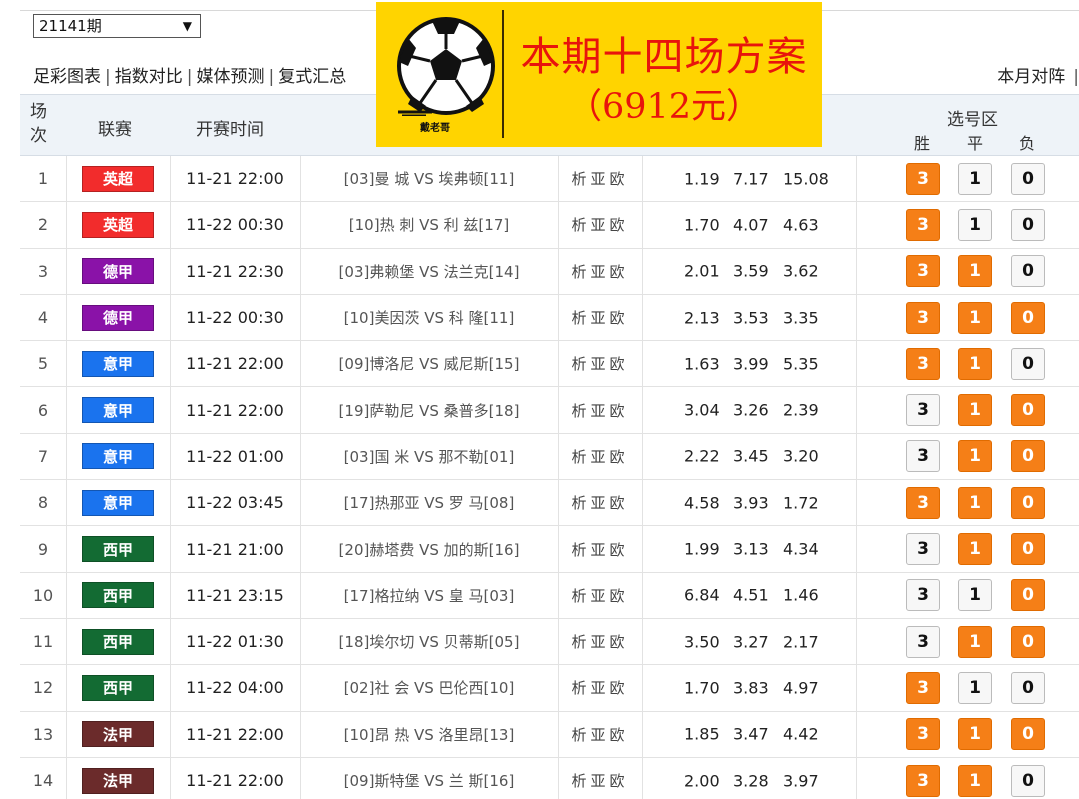 Image resolution: width=1079 pixels, height=799 pixels. Describe the element at coordinates (429, 549) in the screenshot. I see `match-teams: [20]赫塔费 VS 加的斯[16]` at that location.